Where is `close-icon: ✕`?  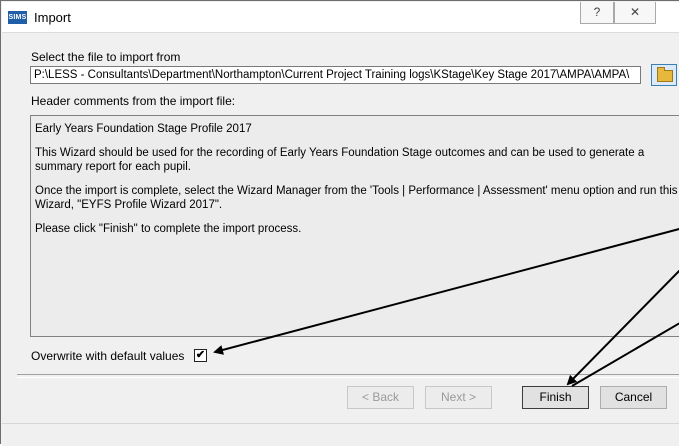
close-icon: ✕ is located at coordinates (635, 12).